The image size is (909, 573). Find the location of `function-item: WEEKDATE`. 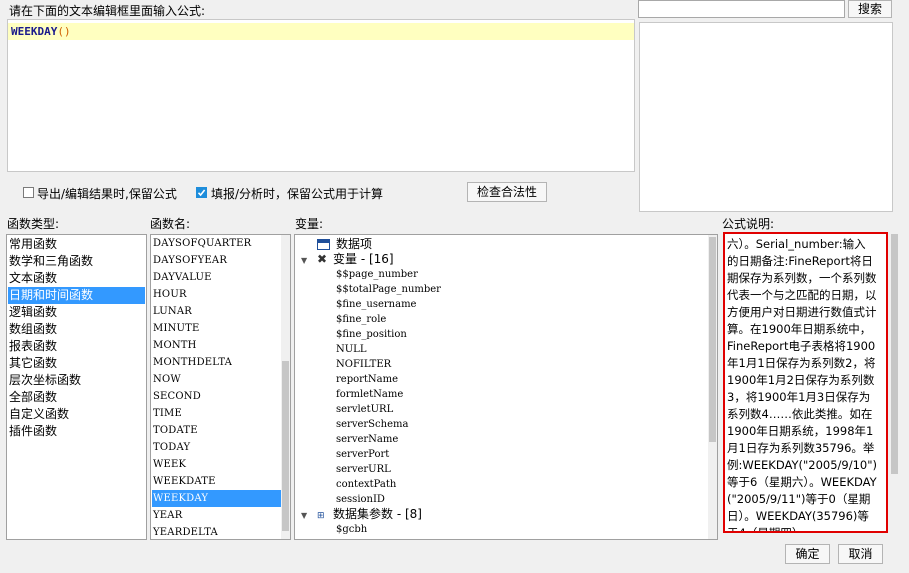

function-item: WEEKDATE is located at coordinates (216, 481).